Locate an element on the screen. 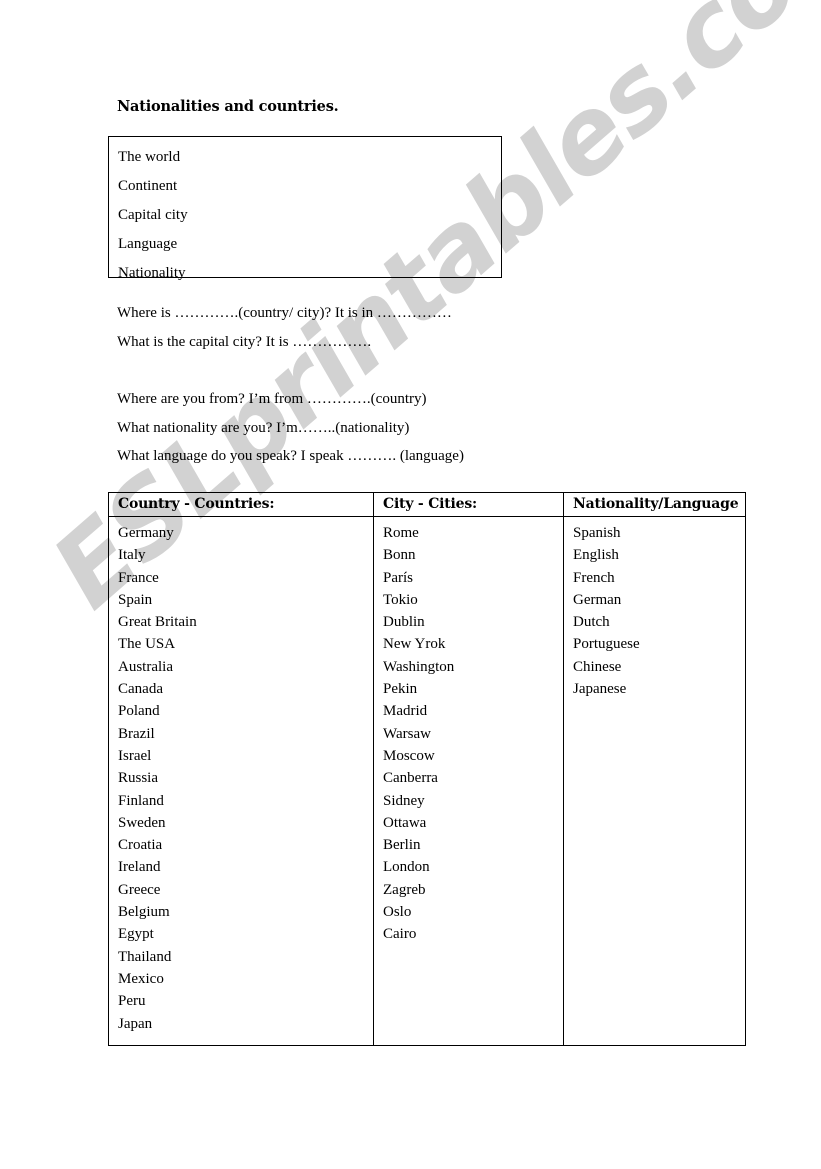 Image resolution: width=821 pixels, height=1169 pixels. list-item: London is located at coordinates (406, 867).